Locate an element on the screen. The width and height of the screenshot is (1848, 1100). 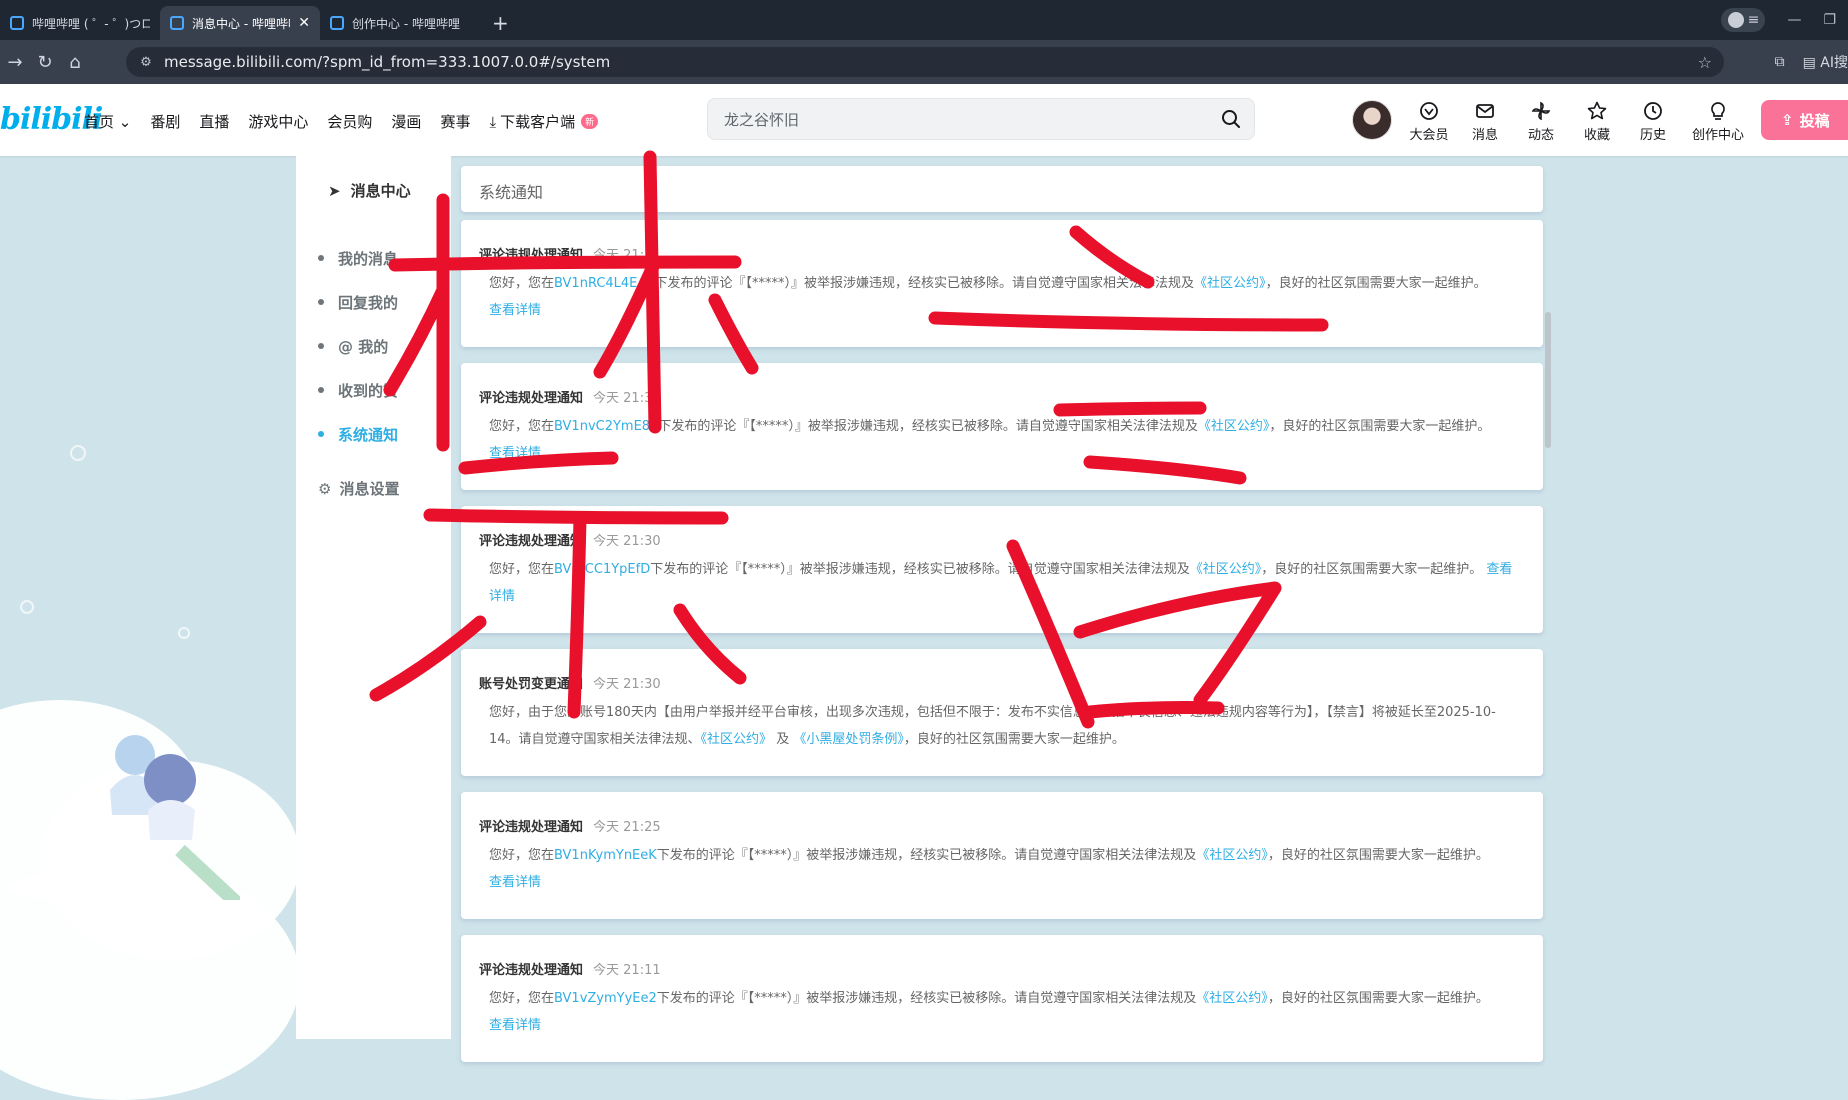
entry-label: 收藏 is located at coordinates (1596, 135).